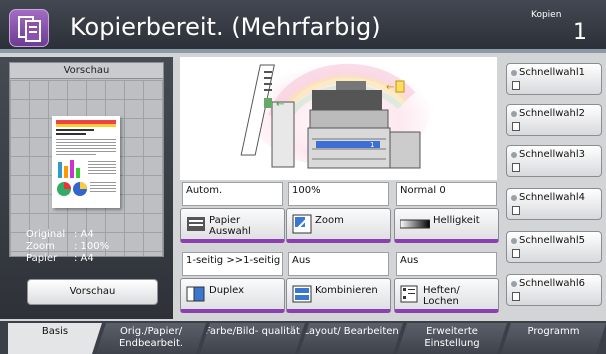 The image size is (606, 354). I want to click on brightness-icon, so click(415, 224).